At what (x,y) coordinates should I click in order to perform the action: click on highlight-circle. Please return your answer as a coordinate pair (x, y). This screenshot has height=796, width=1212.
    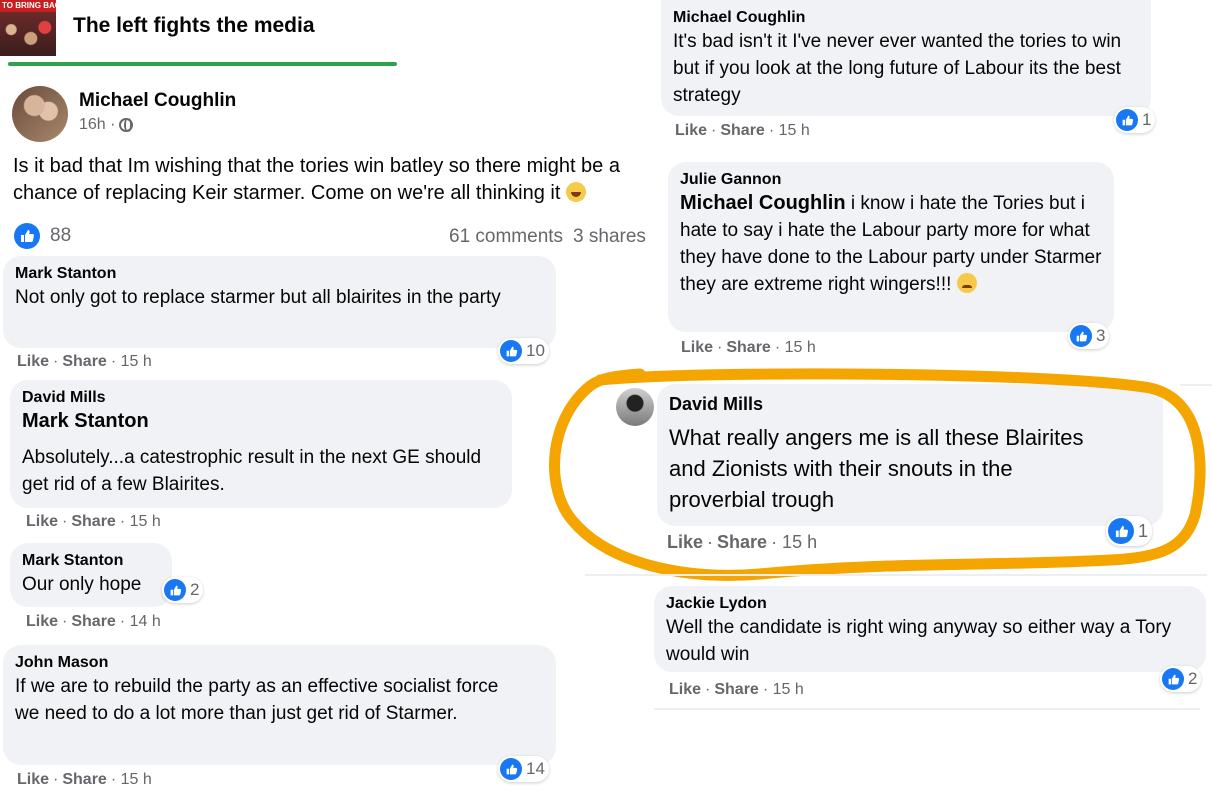
    Looking at the image, I should click on (877, 474).